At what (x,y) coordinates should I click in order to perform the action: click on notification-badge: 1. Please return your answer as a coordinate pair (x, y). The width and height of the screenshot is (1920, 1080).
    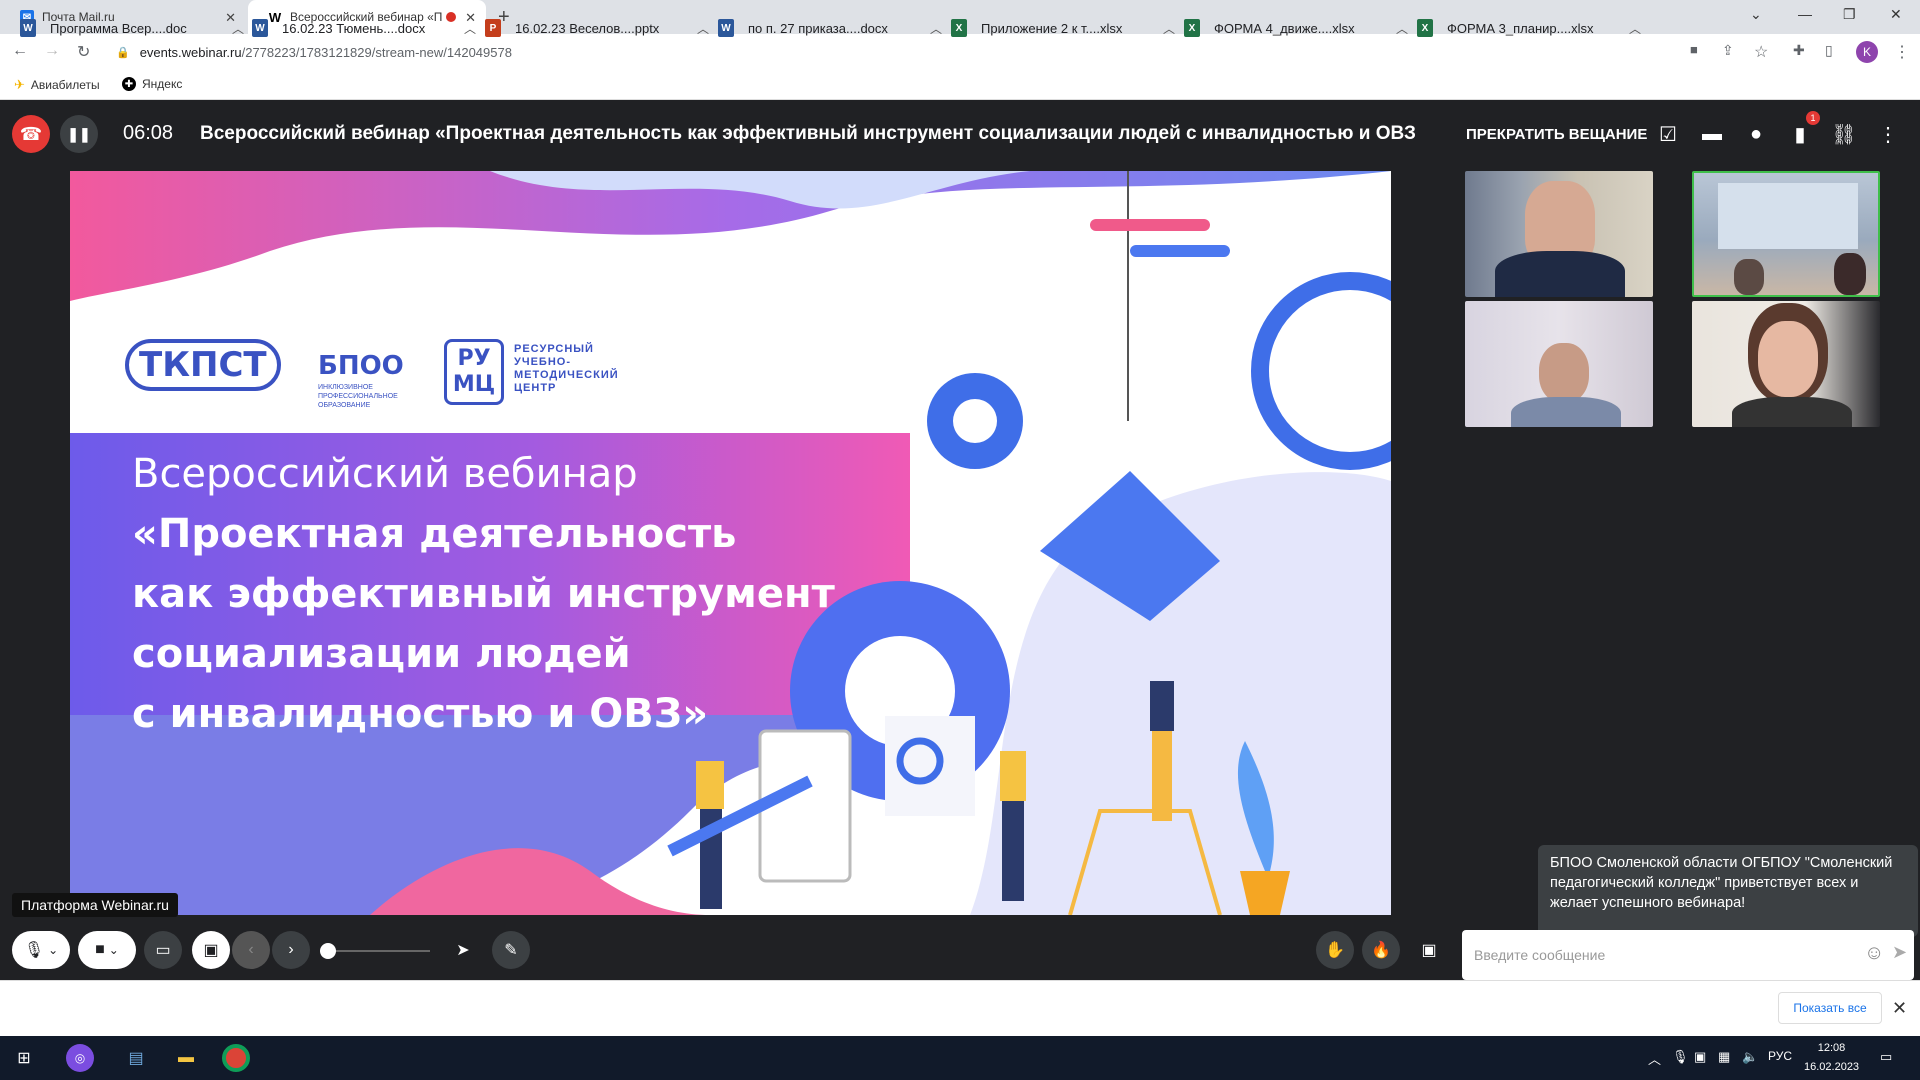
    Looking at the image, I should click on (1813, 118).